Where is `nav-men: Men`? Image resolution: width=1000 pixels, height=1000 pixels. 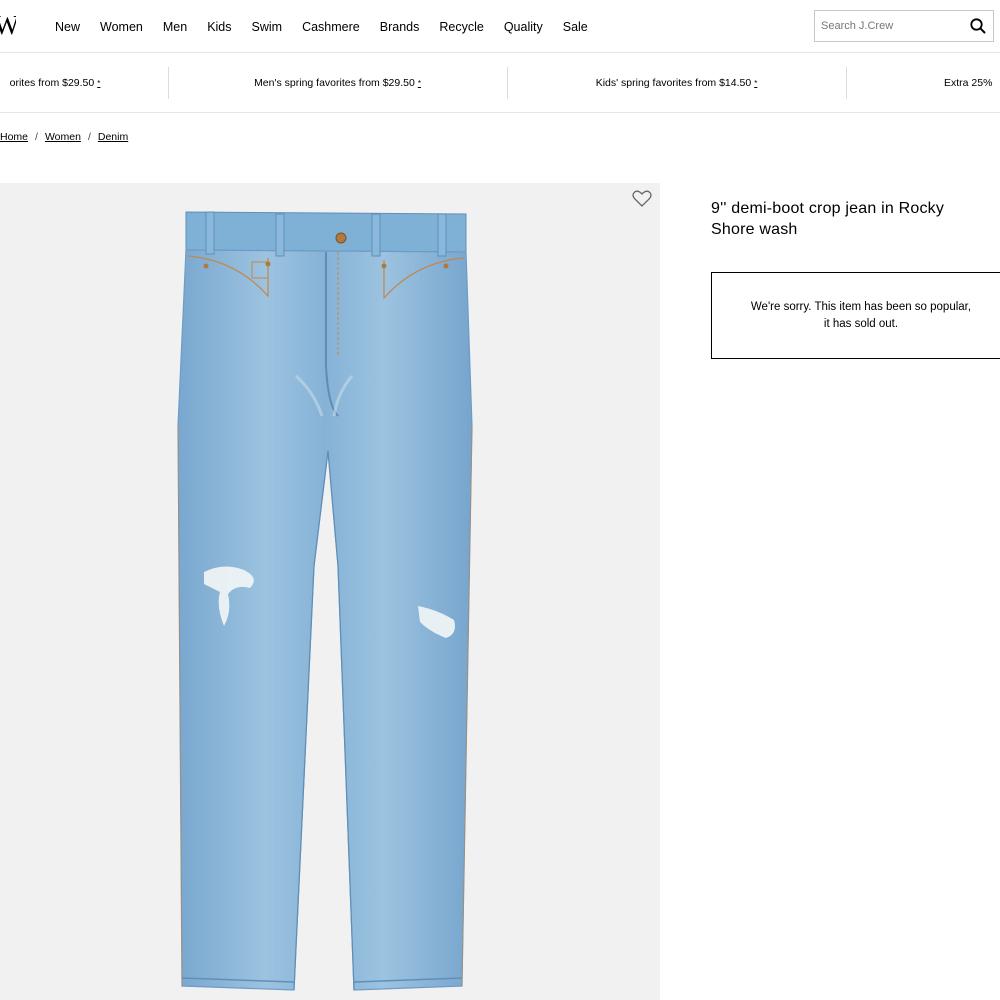
nav-men: Men is located at coordinates (175, 27).